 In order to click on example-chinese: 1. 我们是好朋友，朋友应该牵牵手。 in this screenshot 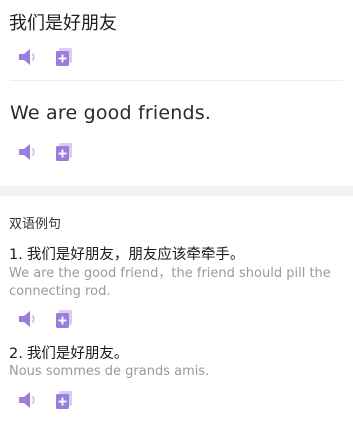, I will do `click(126, 253)`.